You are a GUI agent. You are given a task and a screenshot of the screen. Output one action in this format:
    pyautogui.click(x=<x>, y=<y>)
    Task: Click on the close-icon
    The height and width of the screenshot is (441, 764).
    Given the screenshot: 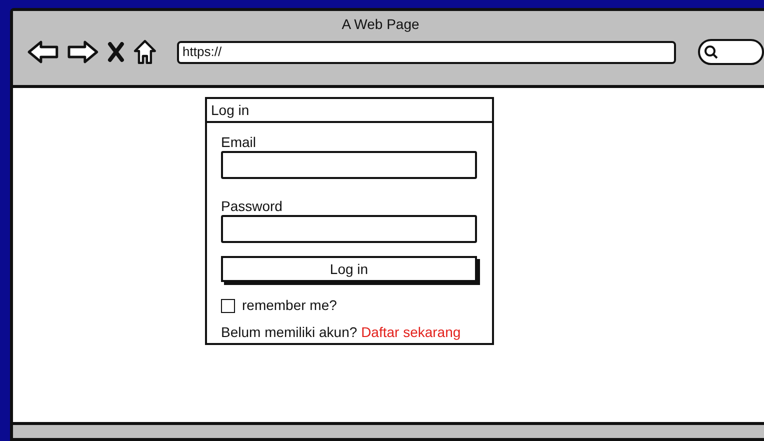 What is the action you would take?
    pyautogui.click(x=115, y=52)
    